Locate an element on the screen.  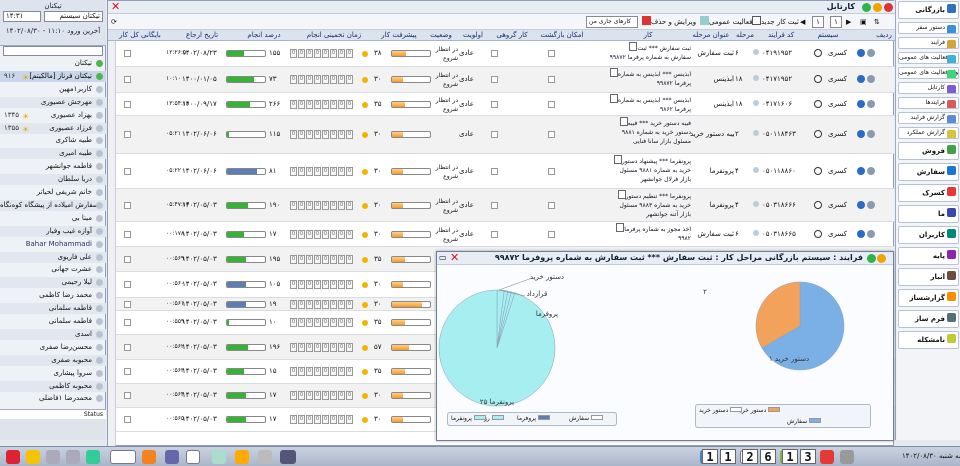
col-stage-title: عنوان مرحله is located at coordinates (711, 35).